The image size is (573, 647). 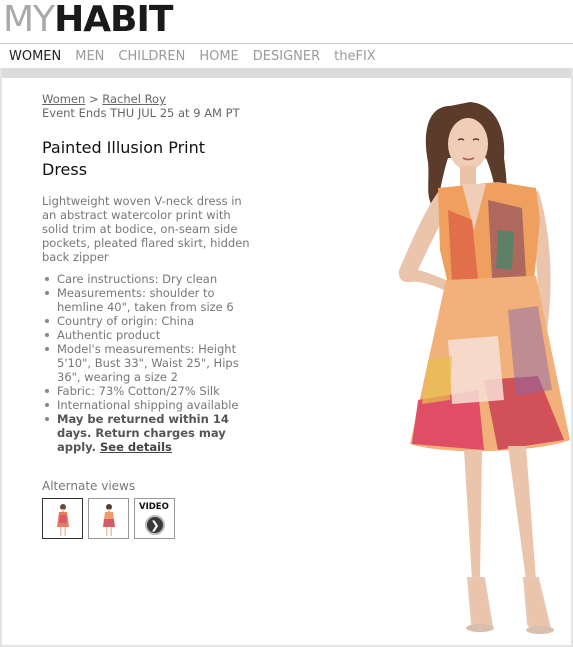 I want to click on see-details-link: See details, so click(x=136, y=447).